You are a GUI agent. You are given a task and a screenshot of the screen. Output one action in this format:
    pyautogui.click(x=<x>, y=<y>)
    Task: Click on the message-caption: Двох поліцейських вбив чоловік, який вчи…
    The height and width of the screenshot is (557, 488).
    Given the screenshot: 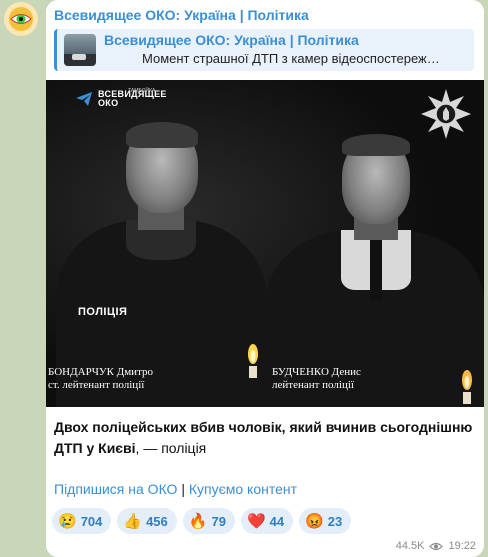 What is the action you would take?
    pyautogui.click(x=264, y=438)
    